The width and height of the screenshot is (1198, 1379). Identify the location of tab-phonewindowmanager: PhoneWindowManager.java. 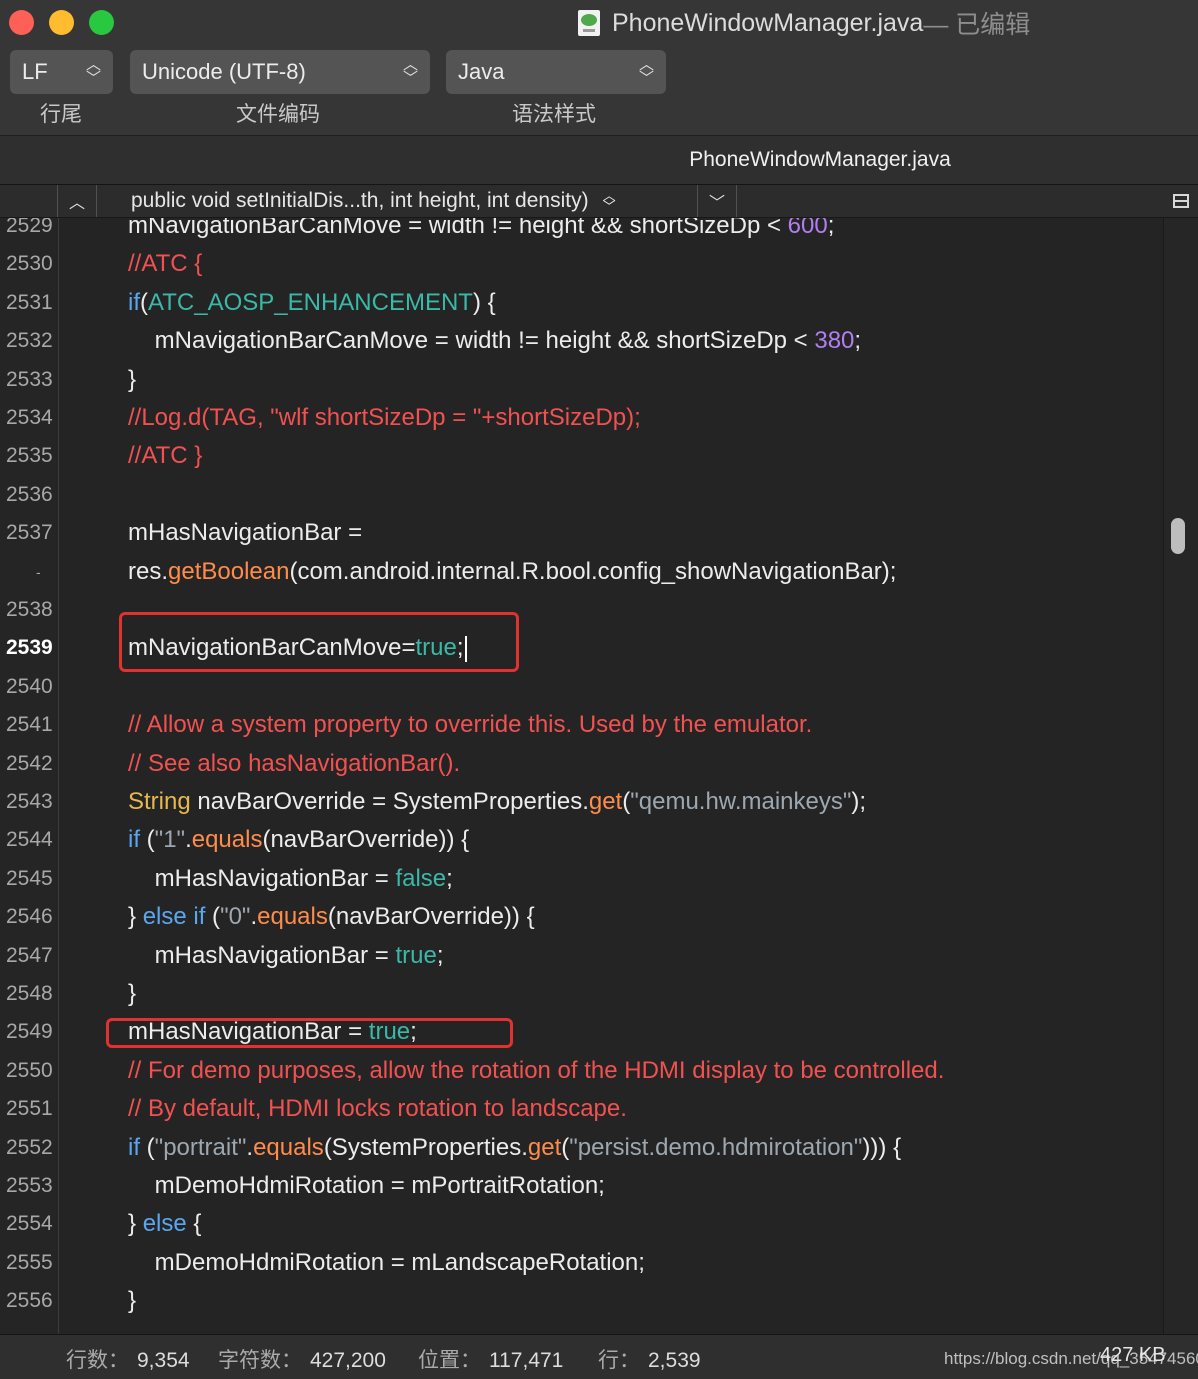
(820, 160).